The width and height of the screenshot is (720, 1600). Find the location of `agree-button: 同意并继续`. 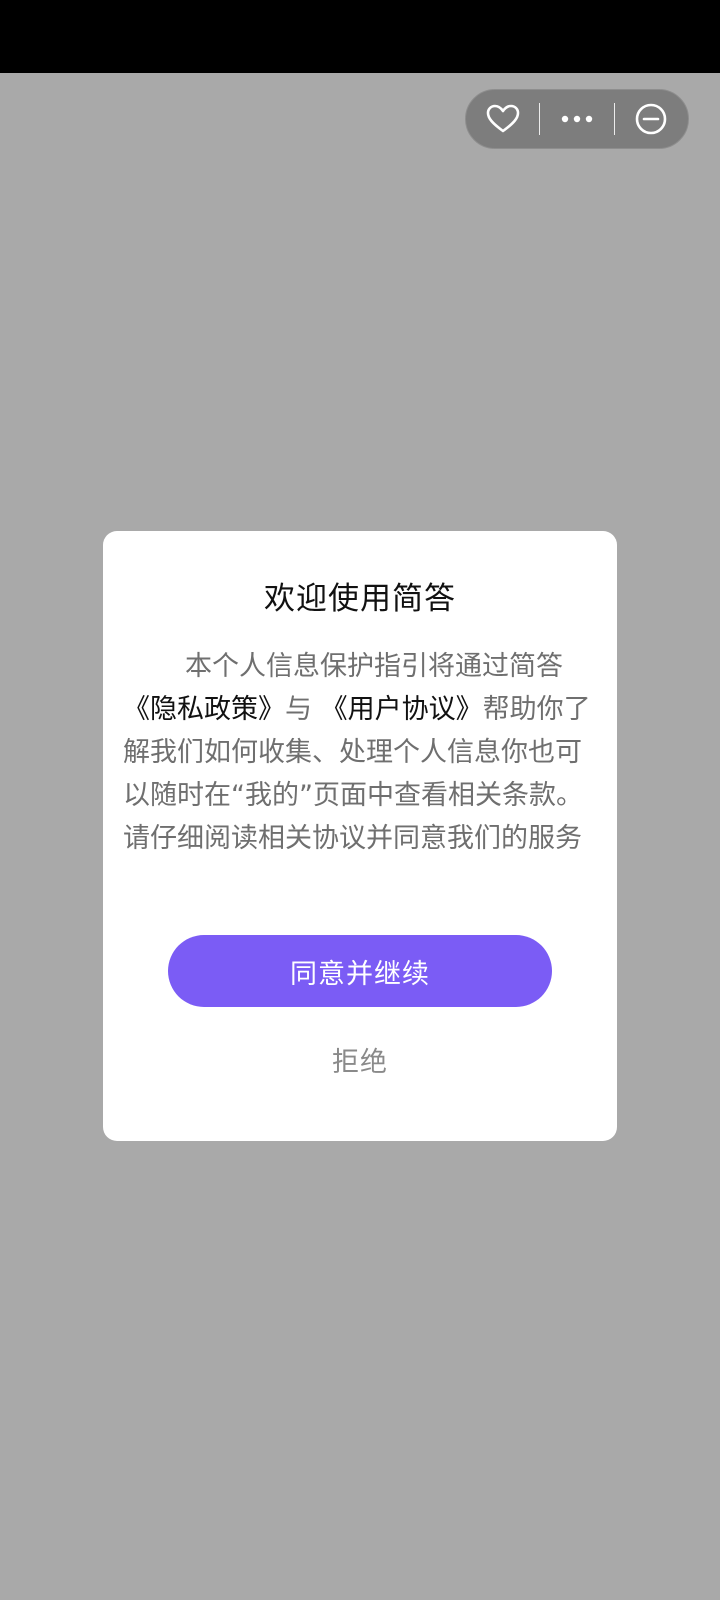

agree-button: 同意并继续 is located at coordinates (360, 971).